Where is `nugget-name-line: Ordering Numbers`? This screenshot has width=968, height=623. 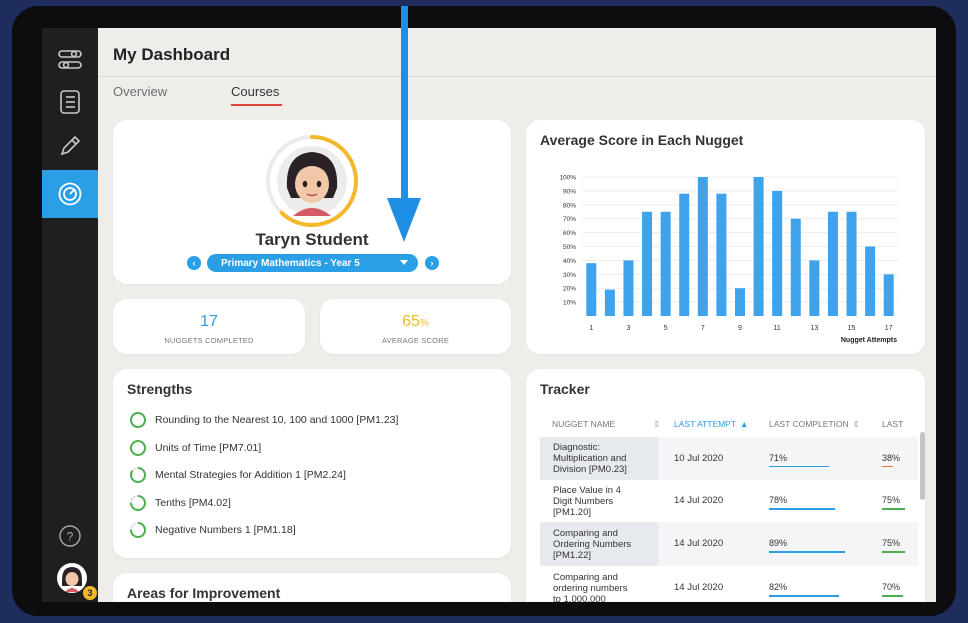 nugget-name-line: Ordering Numbers is located at coordinates (592, 544).